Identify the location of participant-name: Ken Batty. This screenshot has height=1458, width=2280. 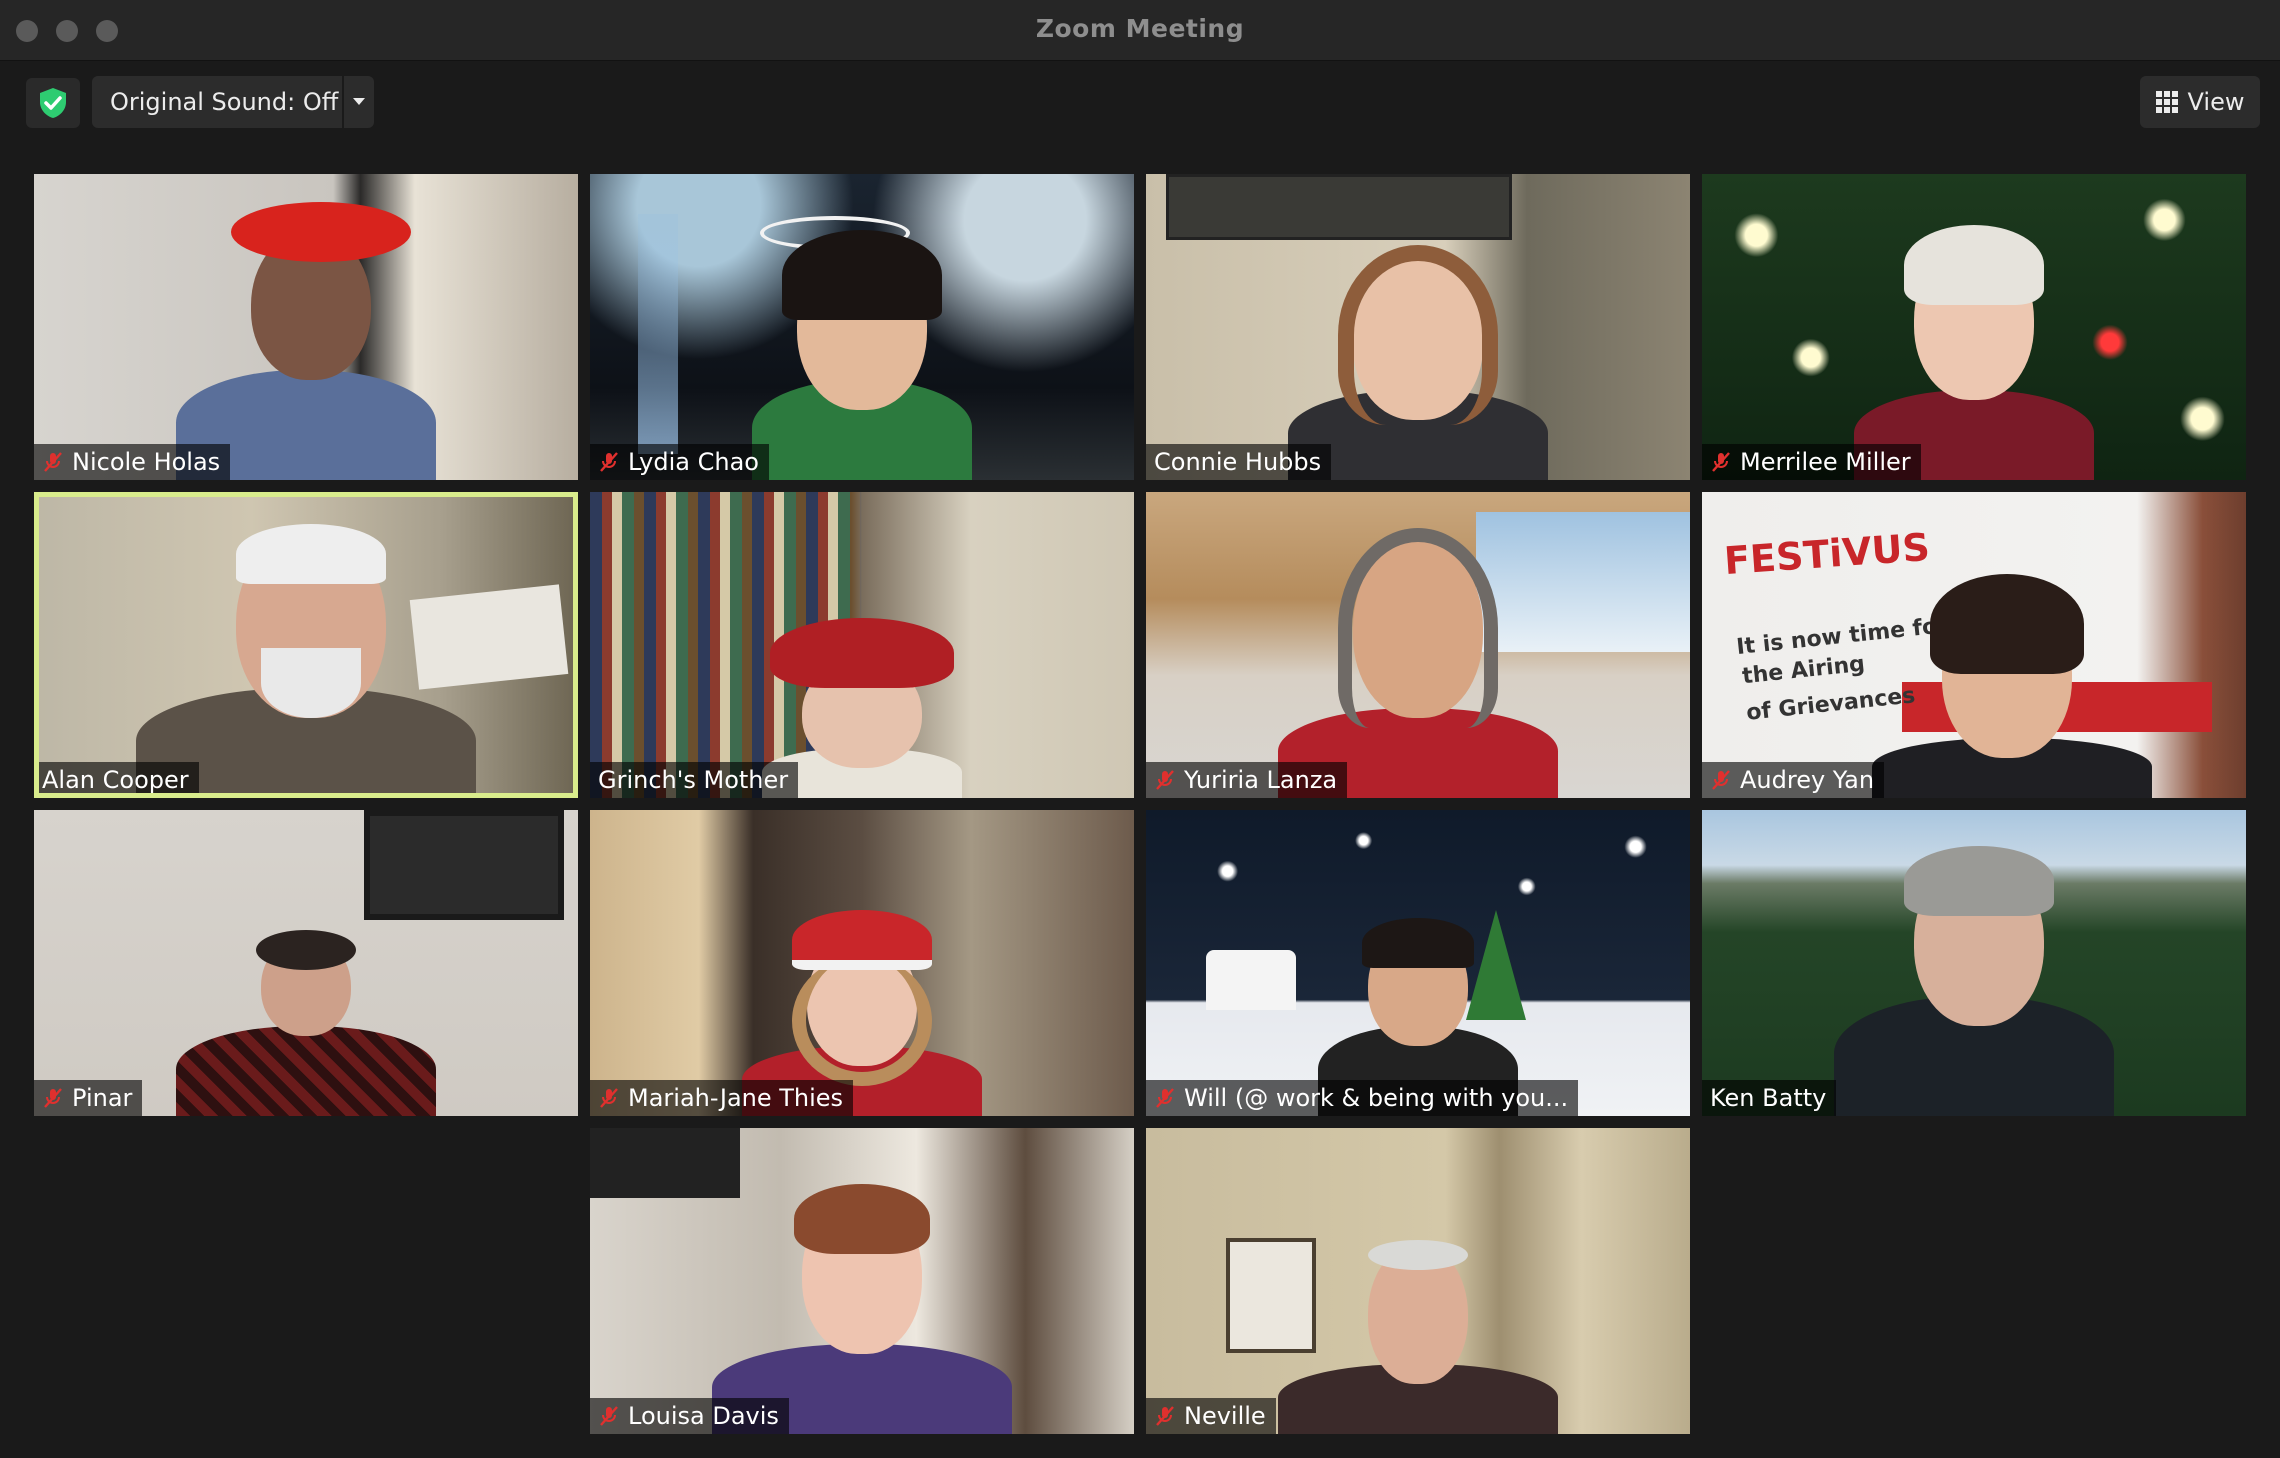
(1768, 1098).